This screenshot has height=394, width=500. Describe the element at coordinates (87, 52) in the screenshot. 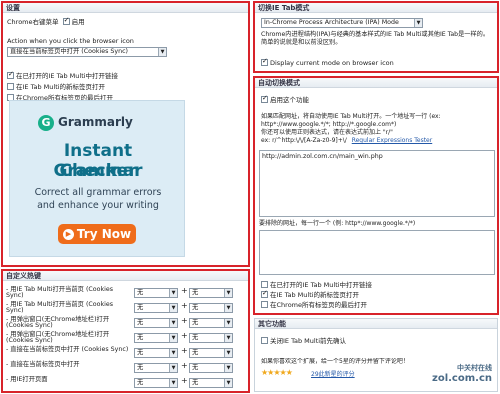

I see `action-select: 直接在当前标签页中打开 (Cookies Sync) ▼` at that location.